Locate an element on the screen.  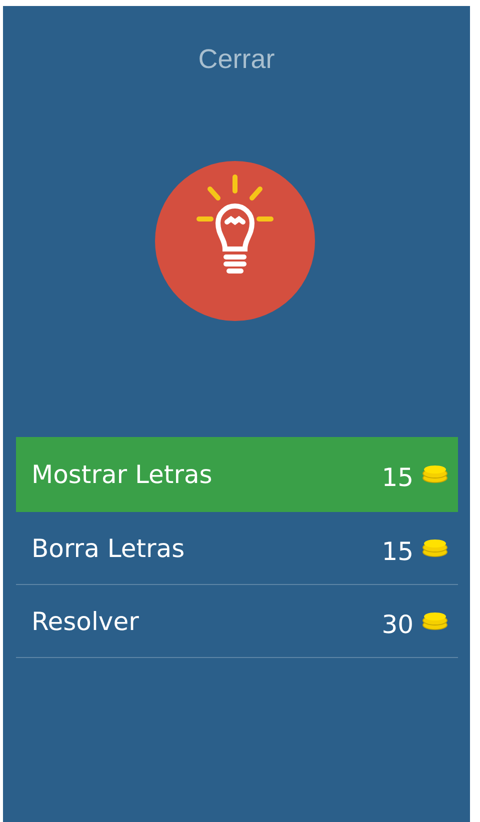
hint-option: Resolver 30 is located at coordinates (237, 621).